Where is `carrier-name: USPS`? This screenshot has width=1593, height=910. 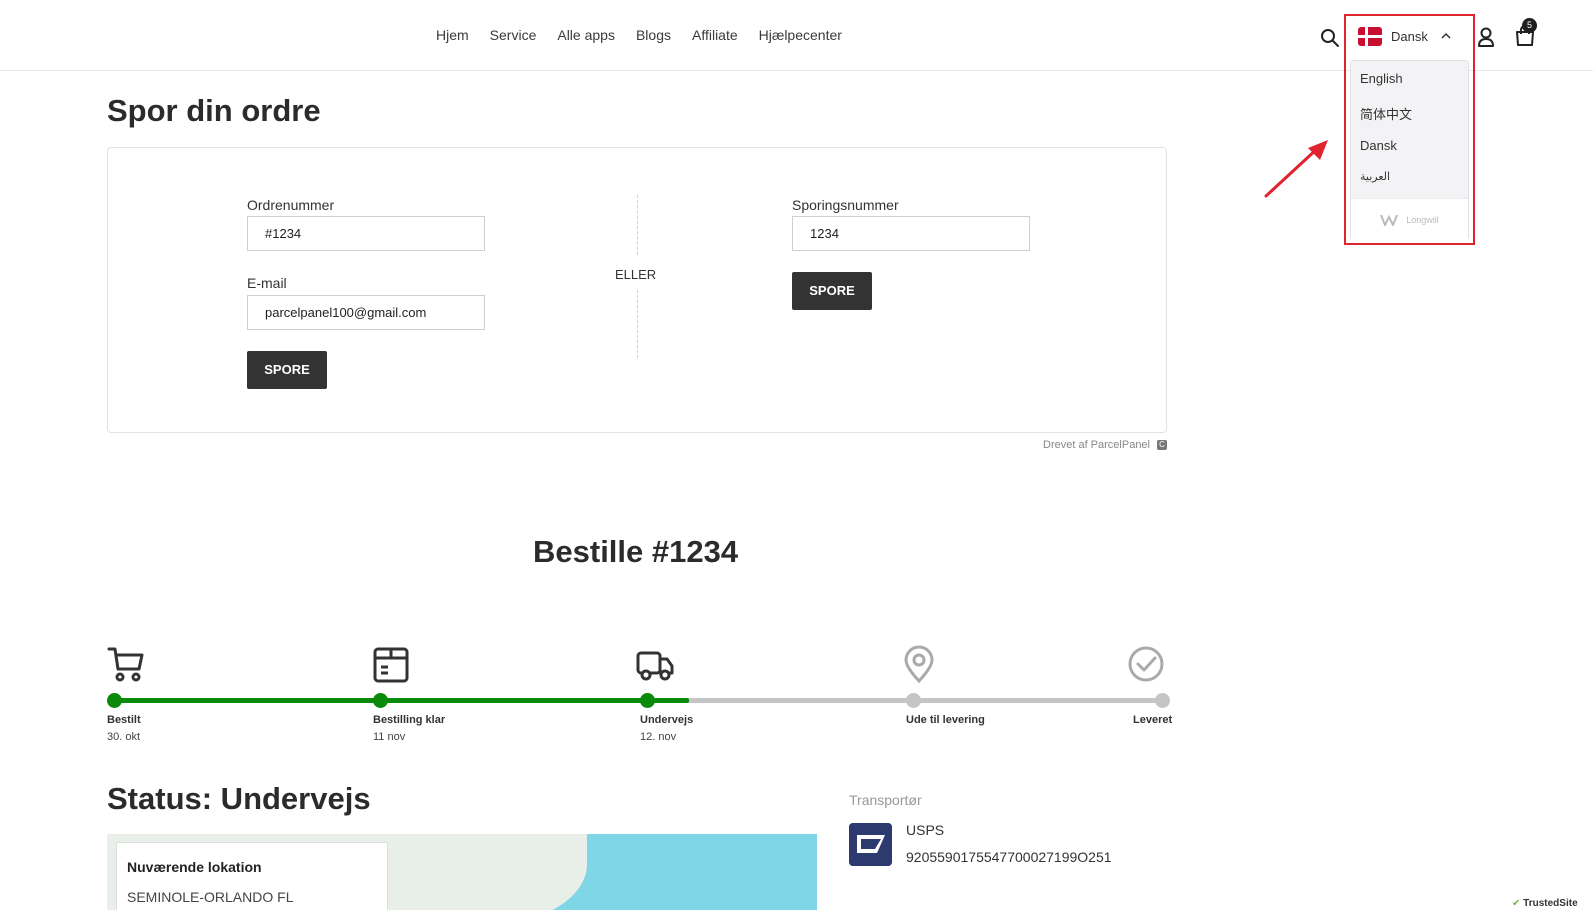
carrier-name: USPS is located at coordinates (925, 830).